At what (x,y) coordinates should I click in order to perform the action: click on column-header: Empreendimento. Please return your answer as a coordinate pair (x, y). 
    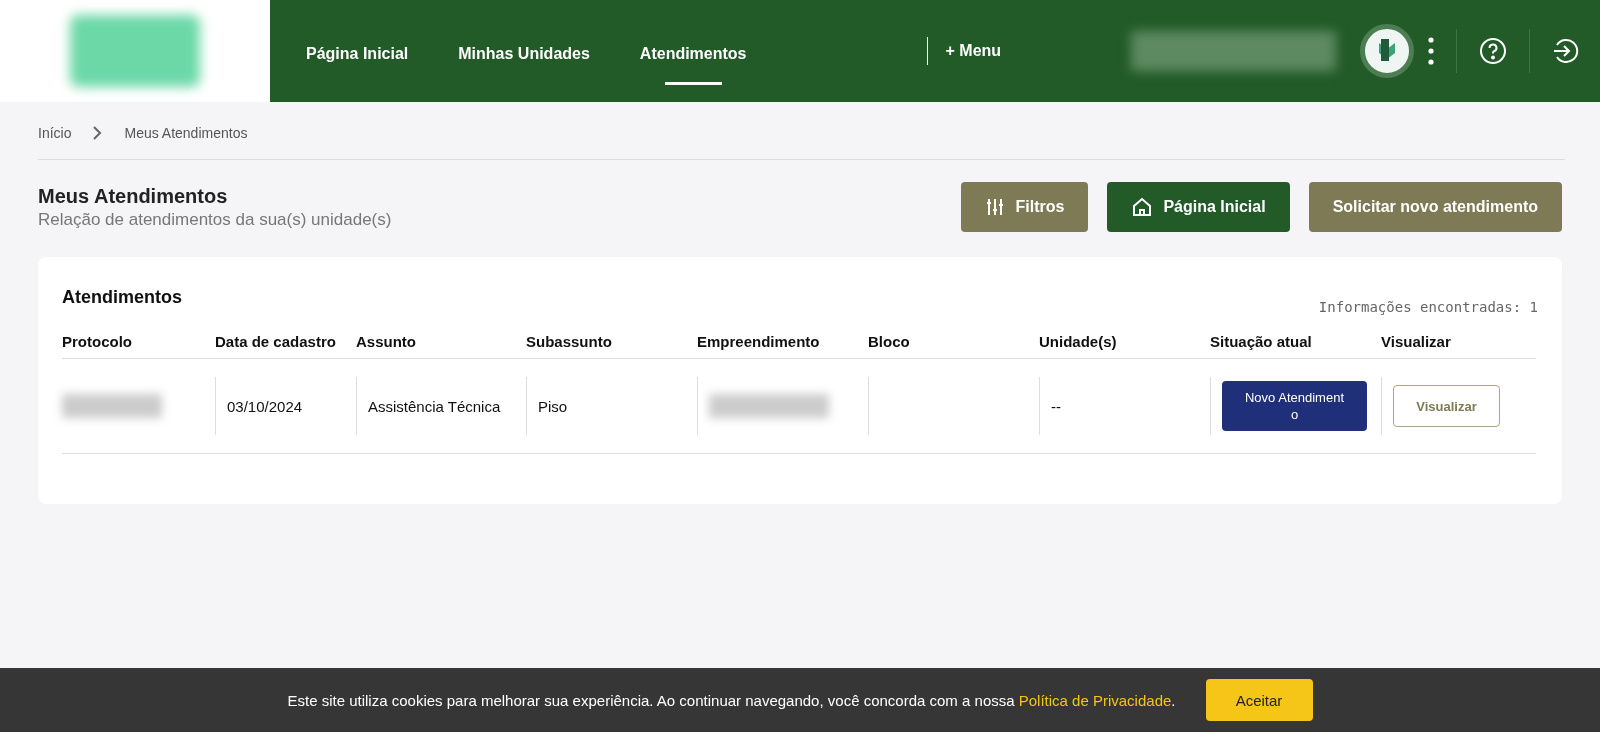
    Looking at the image, I should click on (782, 344).